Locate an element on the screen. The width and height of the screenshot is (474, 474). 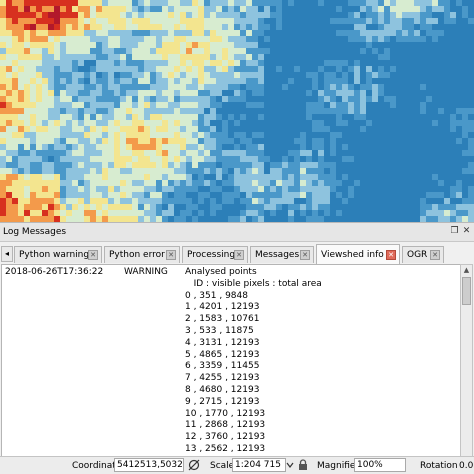
scale-combo: 1:204 715 is located at coordinates (259, 465).